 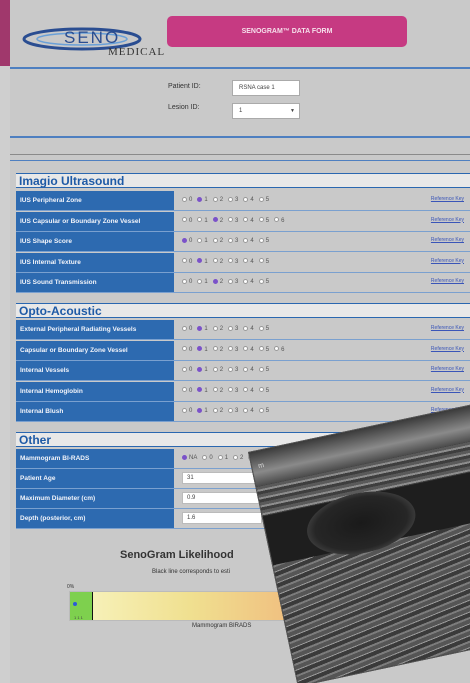 What do you see at coordinates (222, 498) in the screenshot?
I see `max-diameter-input: 0.9` at bounding box center [222, 498].